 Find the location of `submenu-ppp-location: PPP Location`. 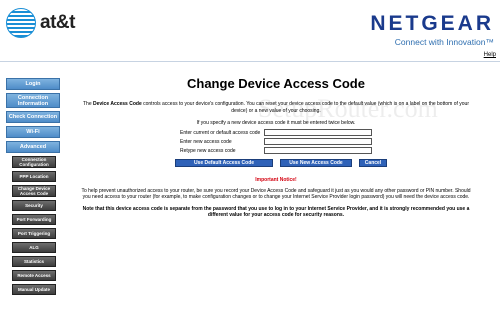

submenu-ppp-location: PPP Location is located at coordinates (34, 176).